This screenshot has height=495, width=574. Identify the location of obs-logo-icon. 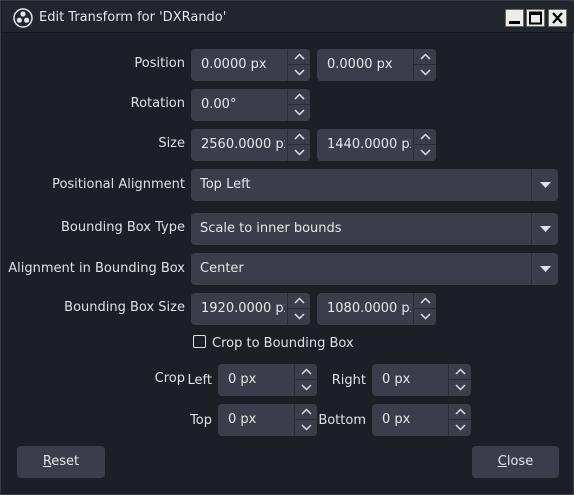
(23, 18).